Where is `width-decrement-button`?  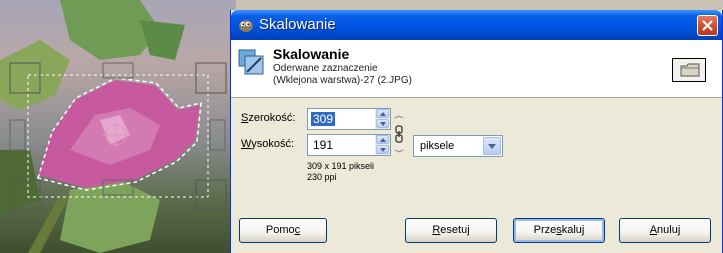 width-decrement-button is located at coordinates (382, 123).